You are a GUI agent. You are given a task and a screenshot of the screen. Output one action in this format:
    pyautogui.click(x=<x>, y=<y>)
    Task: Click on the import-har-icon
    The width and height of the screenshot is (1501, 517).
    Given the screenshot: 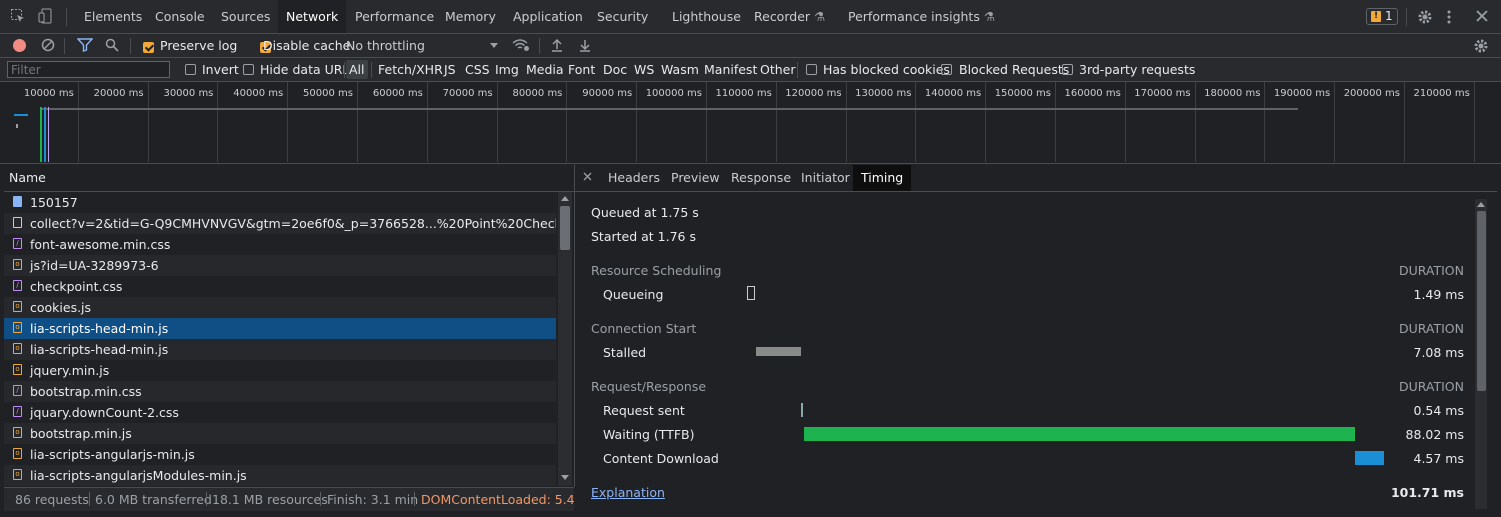 What is the action you would take?
    pyautogui.click(x=557, y=45)
    